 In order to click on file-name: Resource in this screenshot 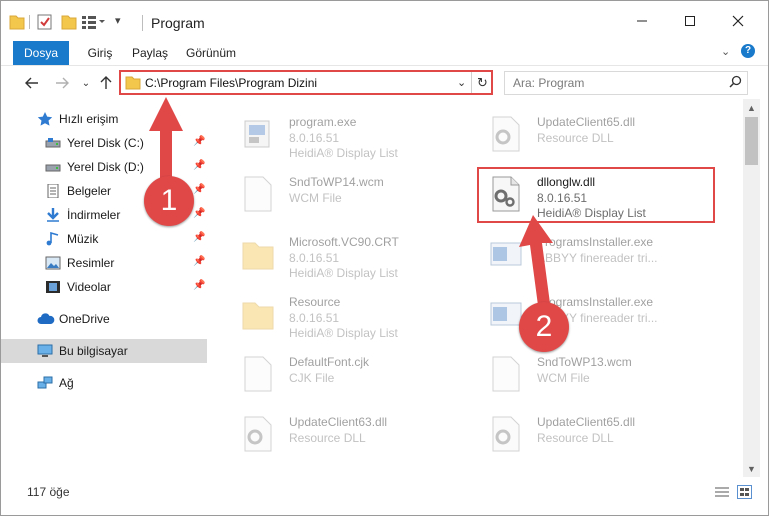, I will do `click(315, 302)`.